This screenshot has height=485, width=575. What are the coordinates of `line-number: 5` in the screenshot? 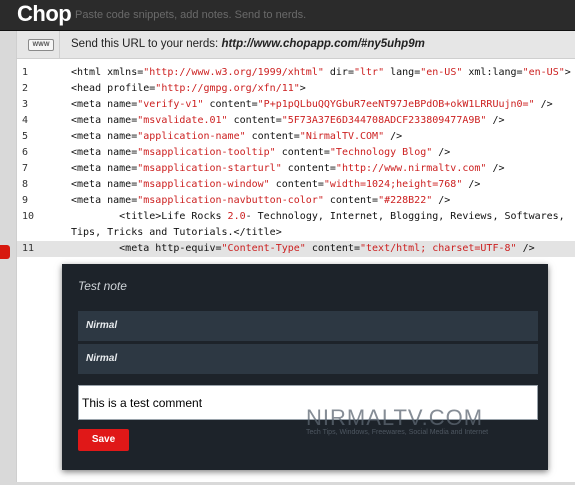 It's located at (32, 137).